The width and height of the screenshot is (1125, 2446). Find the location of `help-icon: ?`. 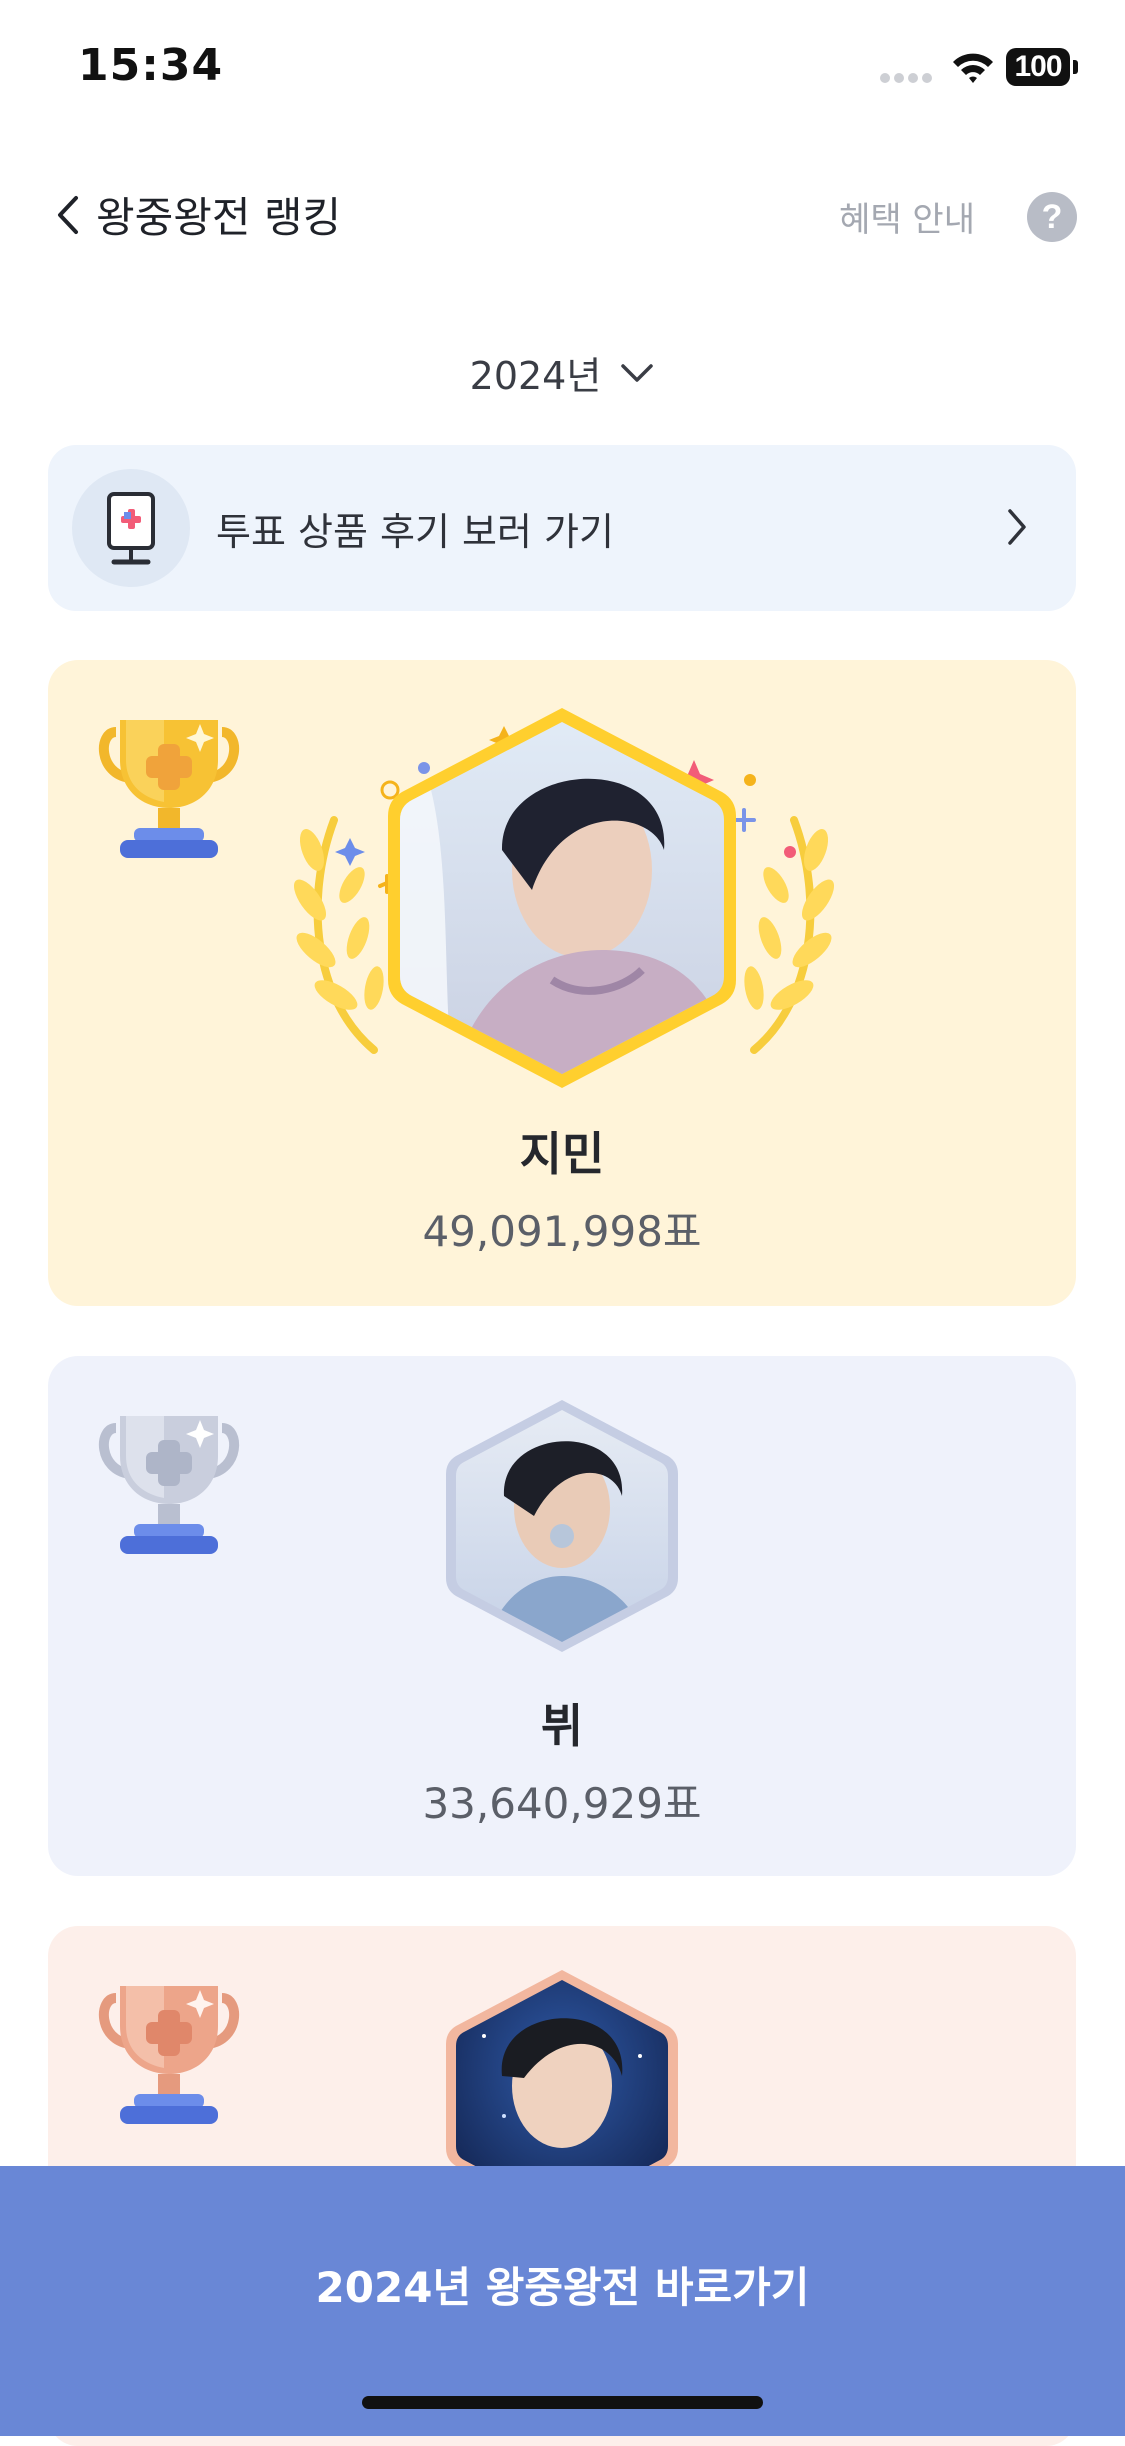

help-icon: ? is located at coordinates (1052, 217).